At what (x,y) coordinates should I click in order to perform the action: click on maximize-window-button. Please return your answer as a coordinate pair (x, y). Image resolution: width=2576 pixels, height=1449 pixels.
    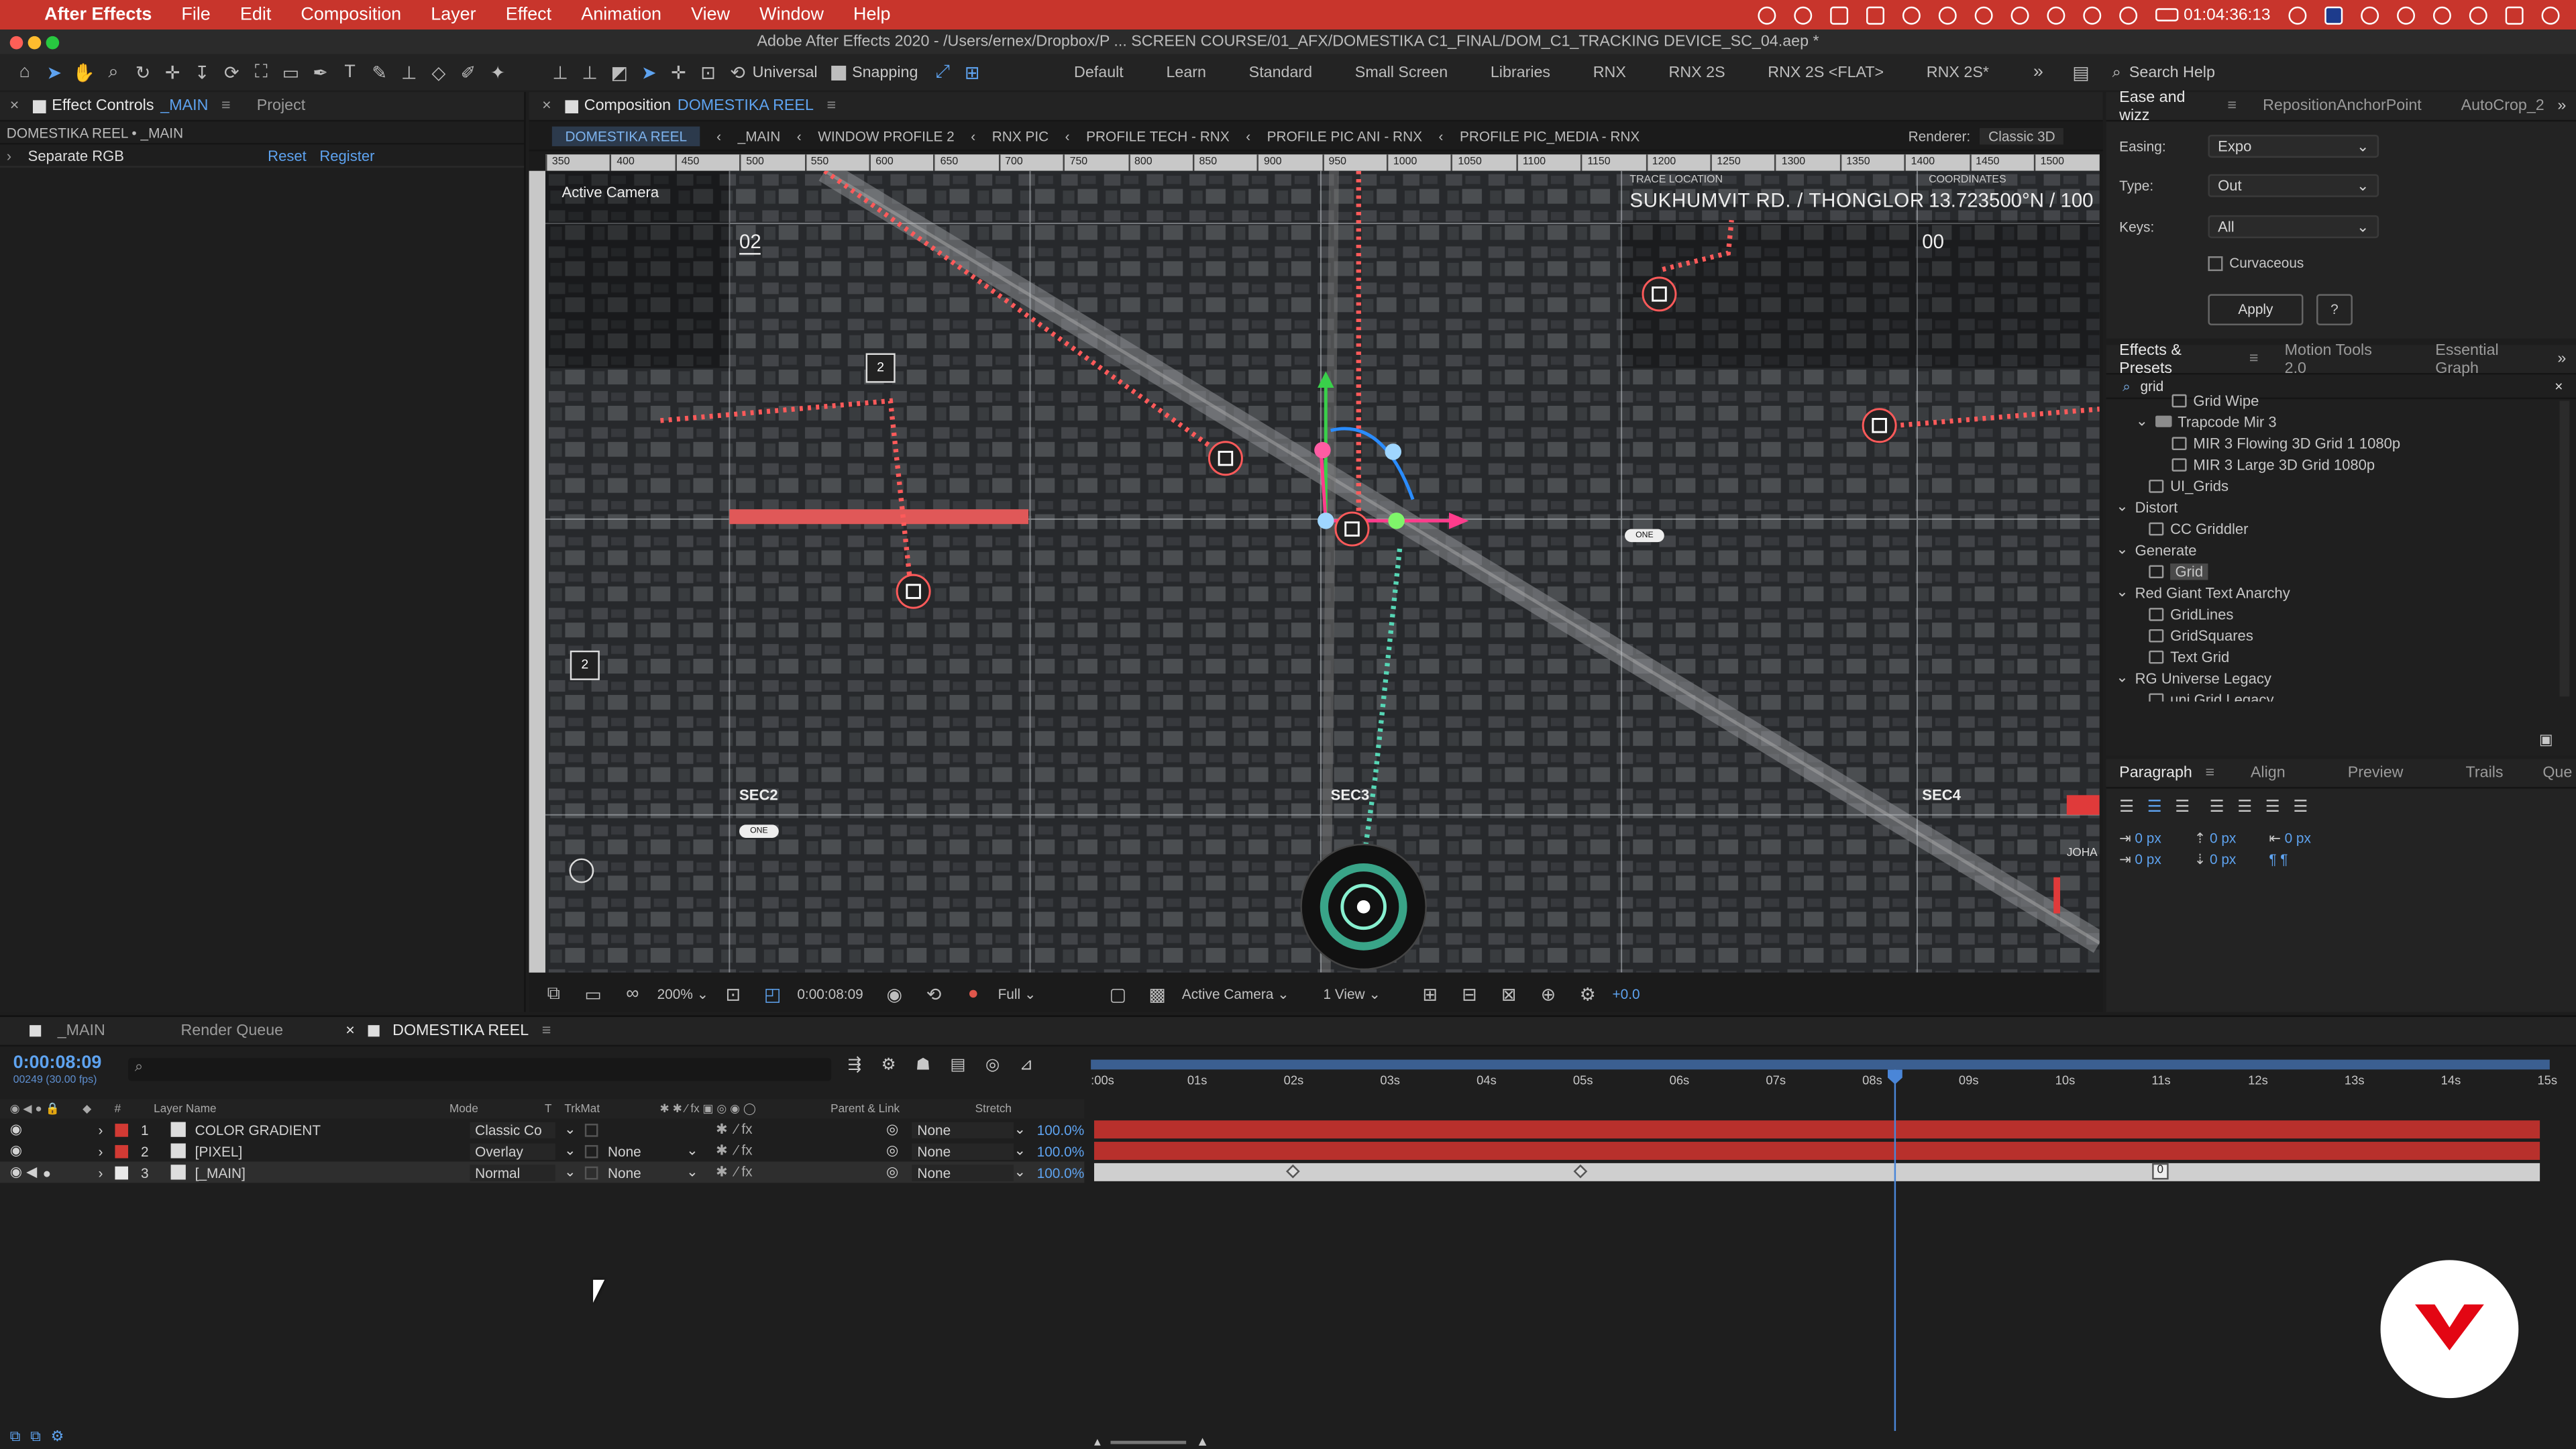
    Looking at the image, I should click on (53, 43).